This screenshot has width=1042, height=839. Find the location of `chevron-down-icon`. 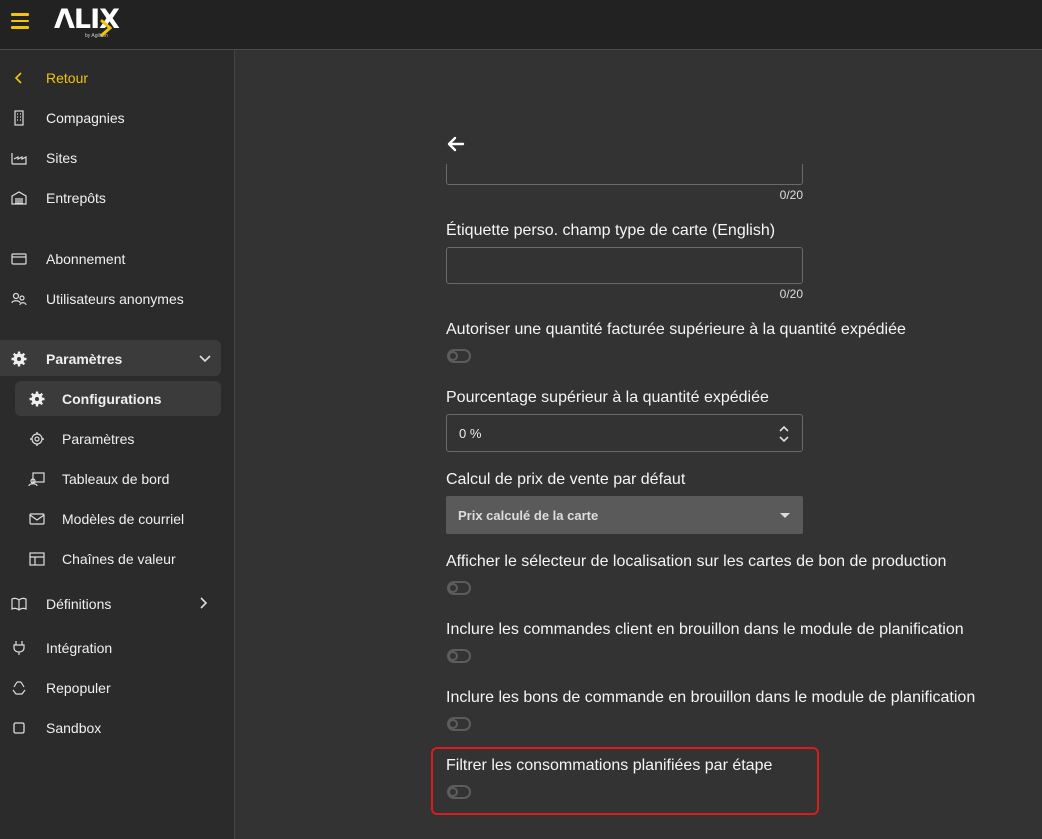

chevron-down-icon is located at coordinates (205, 359).